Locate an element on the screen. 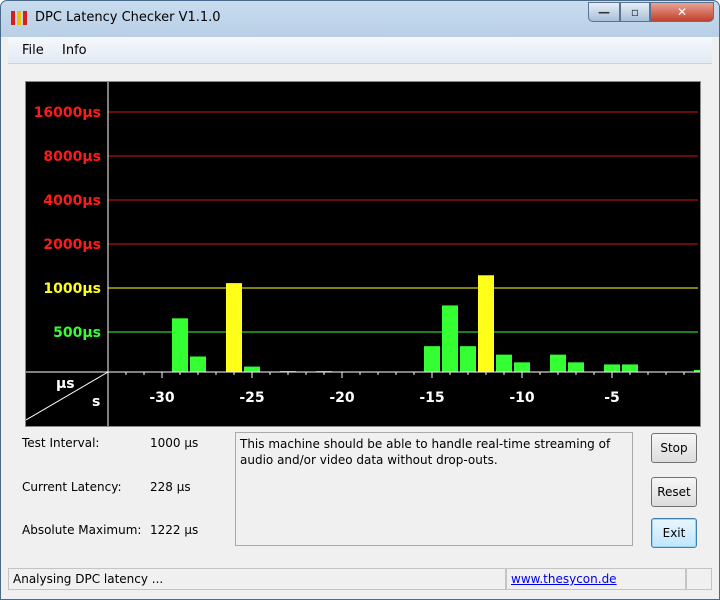 This screenshot has height=600, width=720. x-tick-label-4: -10 is located at coordinates (522, 398).